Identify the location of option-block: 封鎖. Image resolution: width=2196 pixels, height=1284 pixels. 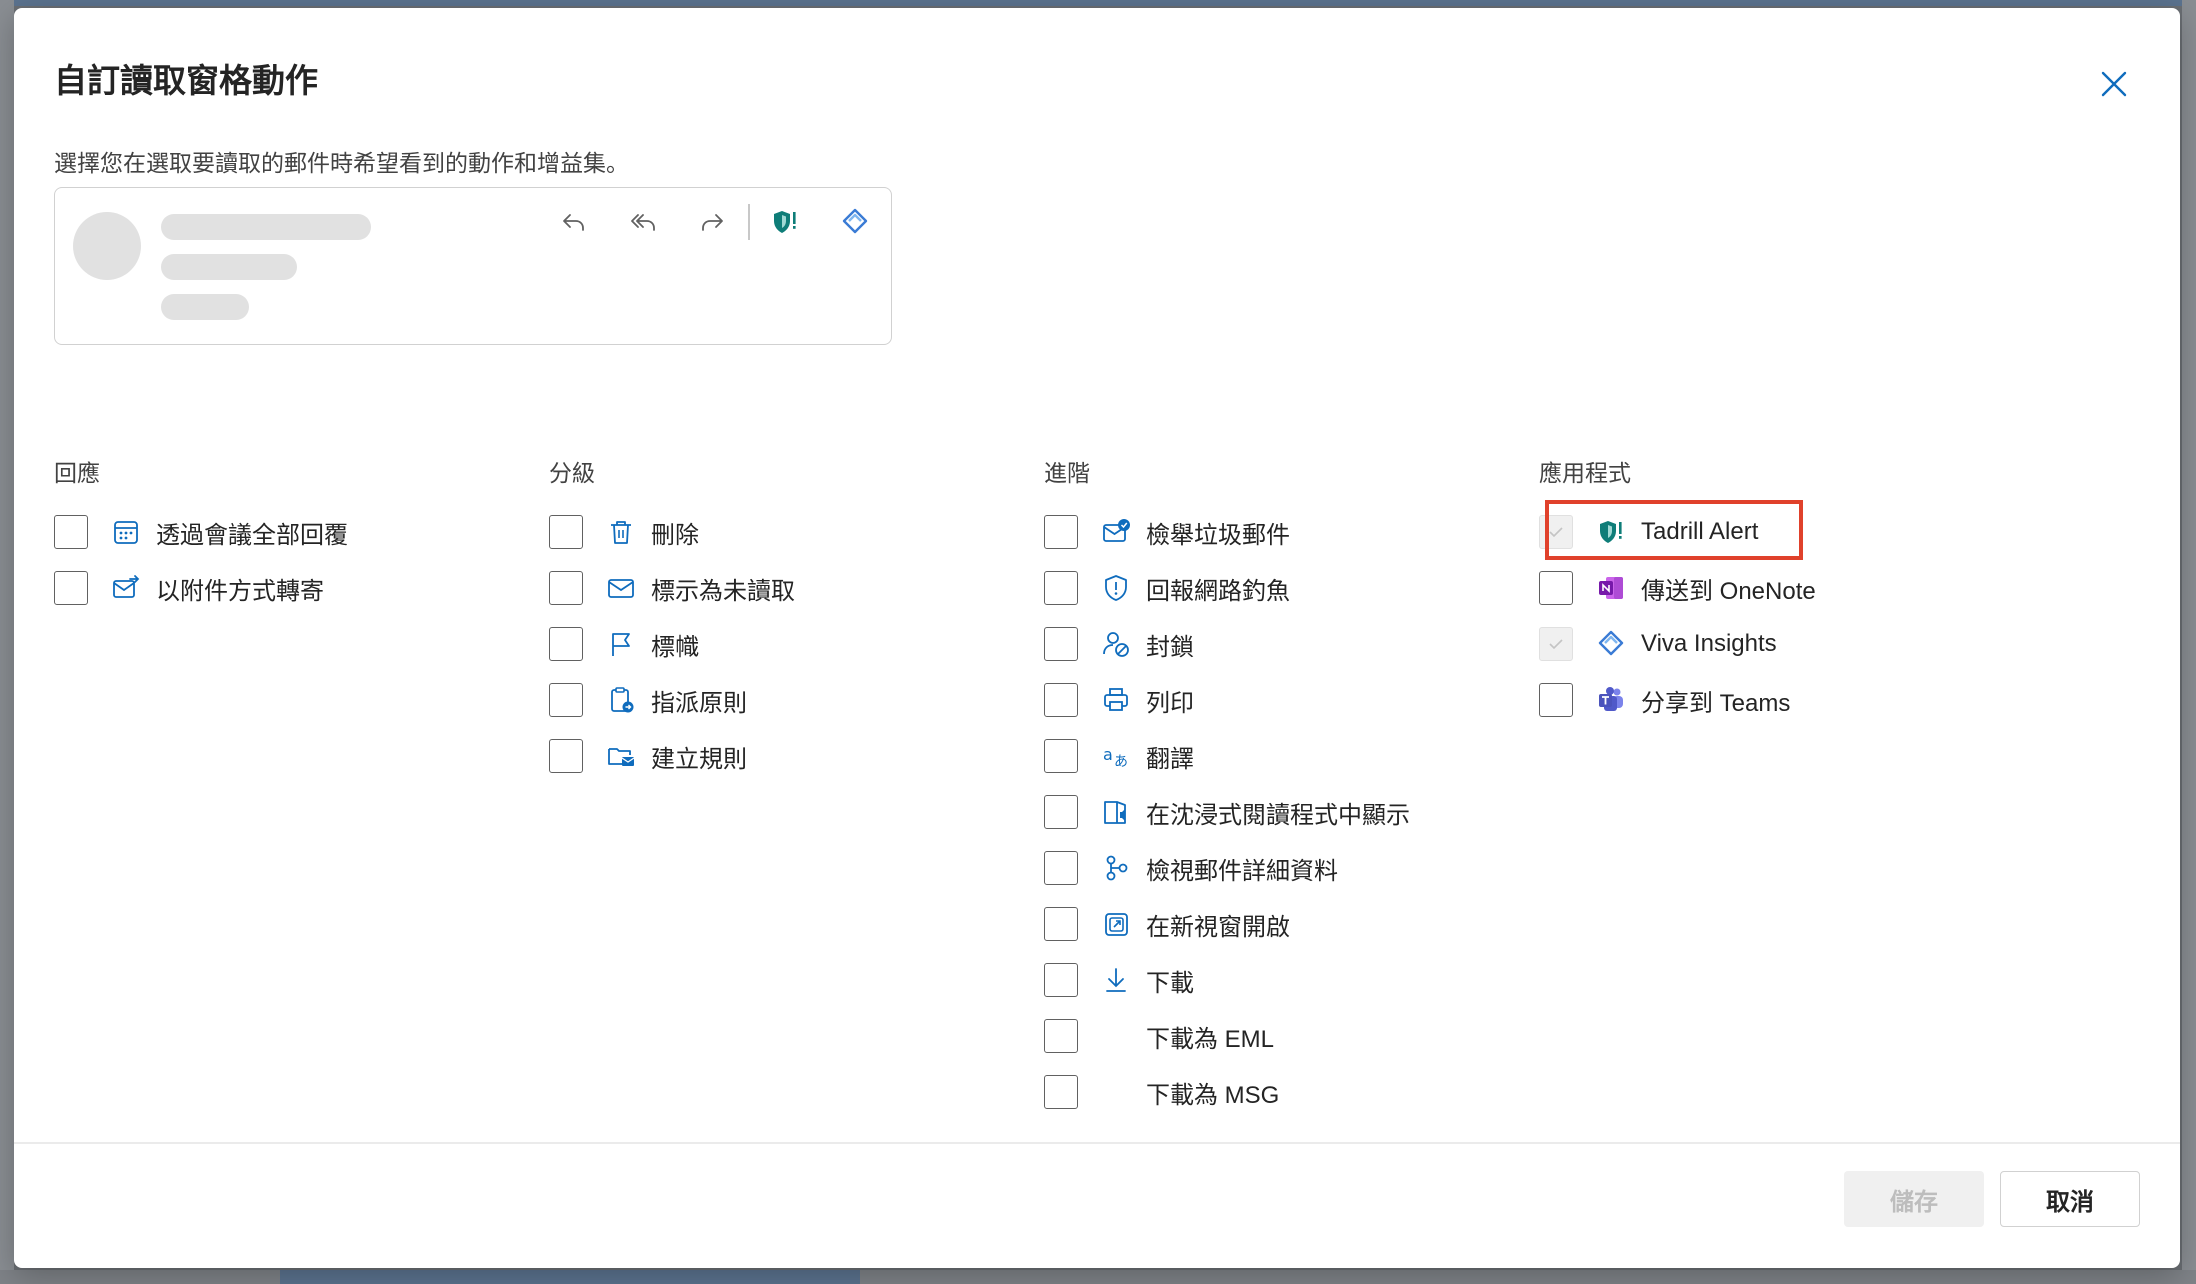
(1227, 644).